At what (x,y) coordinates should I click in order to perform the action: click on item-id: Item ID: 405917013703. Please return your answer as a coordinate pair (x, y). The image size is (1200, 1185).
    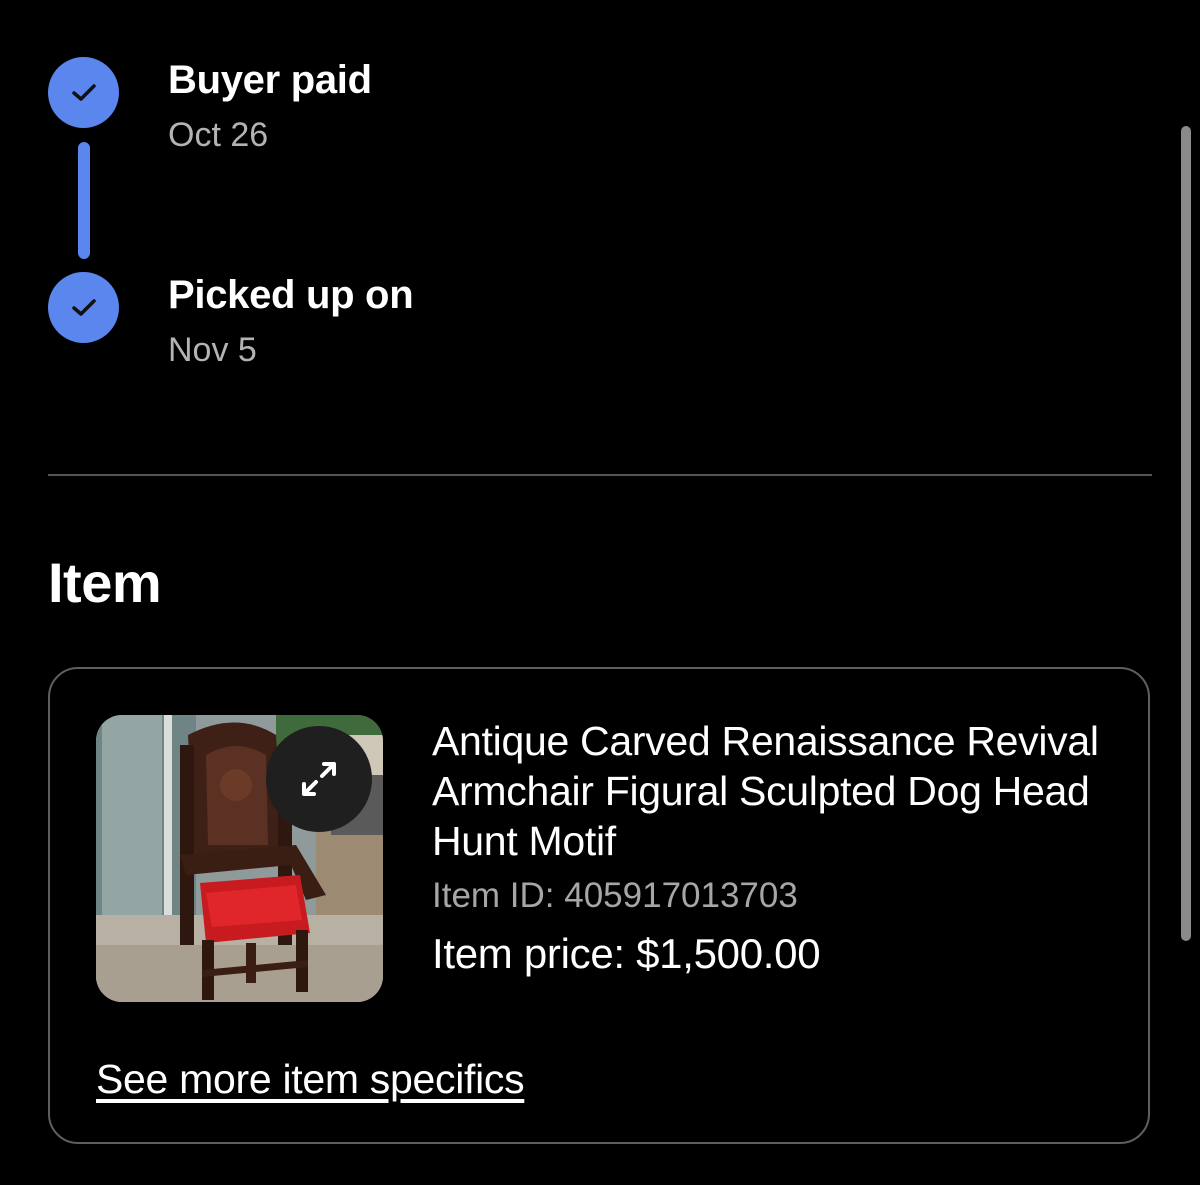
    Looking at the image, I should click on (615, 895).